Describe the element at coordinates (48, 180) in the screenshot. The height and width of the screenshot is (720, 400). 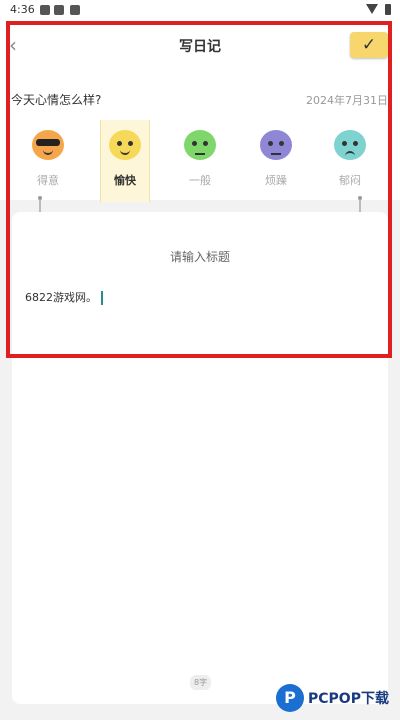
I see `mood-label: 得意` at that location.